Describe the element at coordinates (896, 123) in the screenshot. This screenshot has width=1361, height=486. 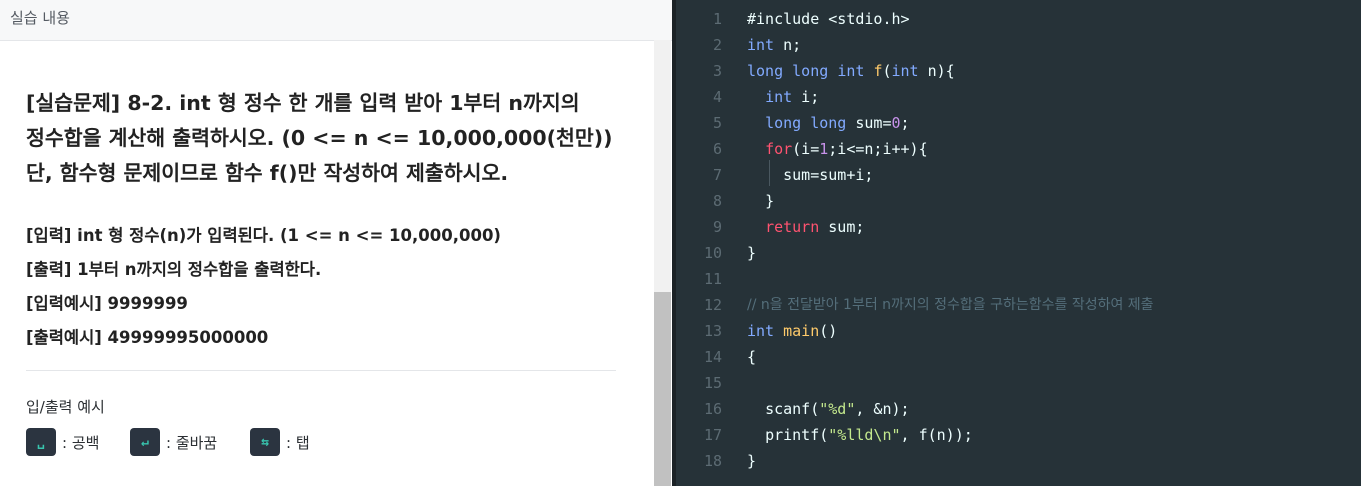
I see `number-literal: 0` at that location.